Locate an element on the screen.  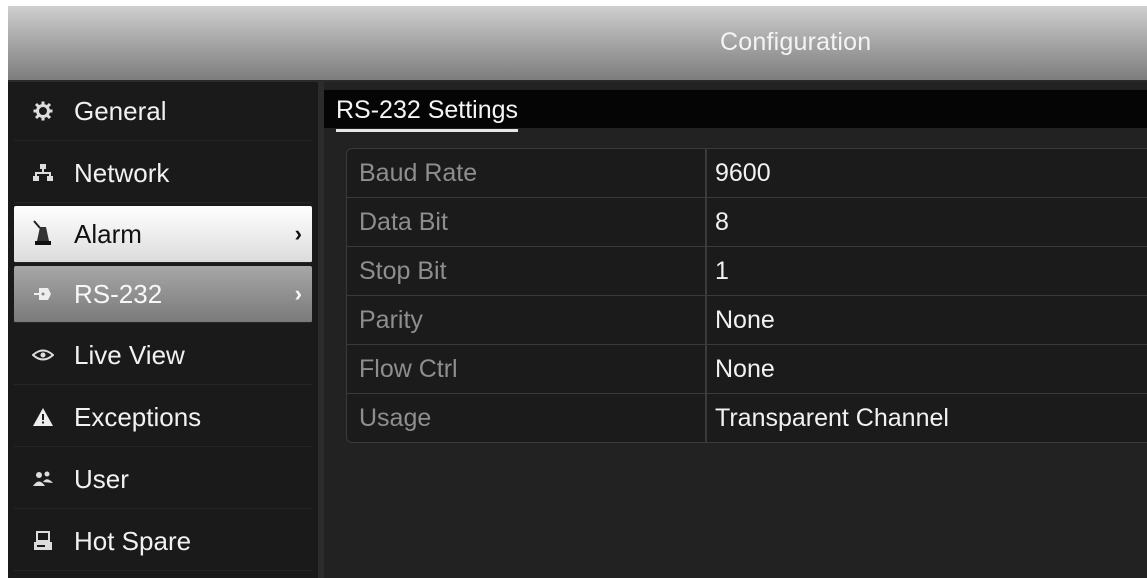
sidebar-item-rs232: RS-232 › is located at coordinates (163, 294).